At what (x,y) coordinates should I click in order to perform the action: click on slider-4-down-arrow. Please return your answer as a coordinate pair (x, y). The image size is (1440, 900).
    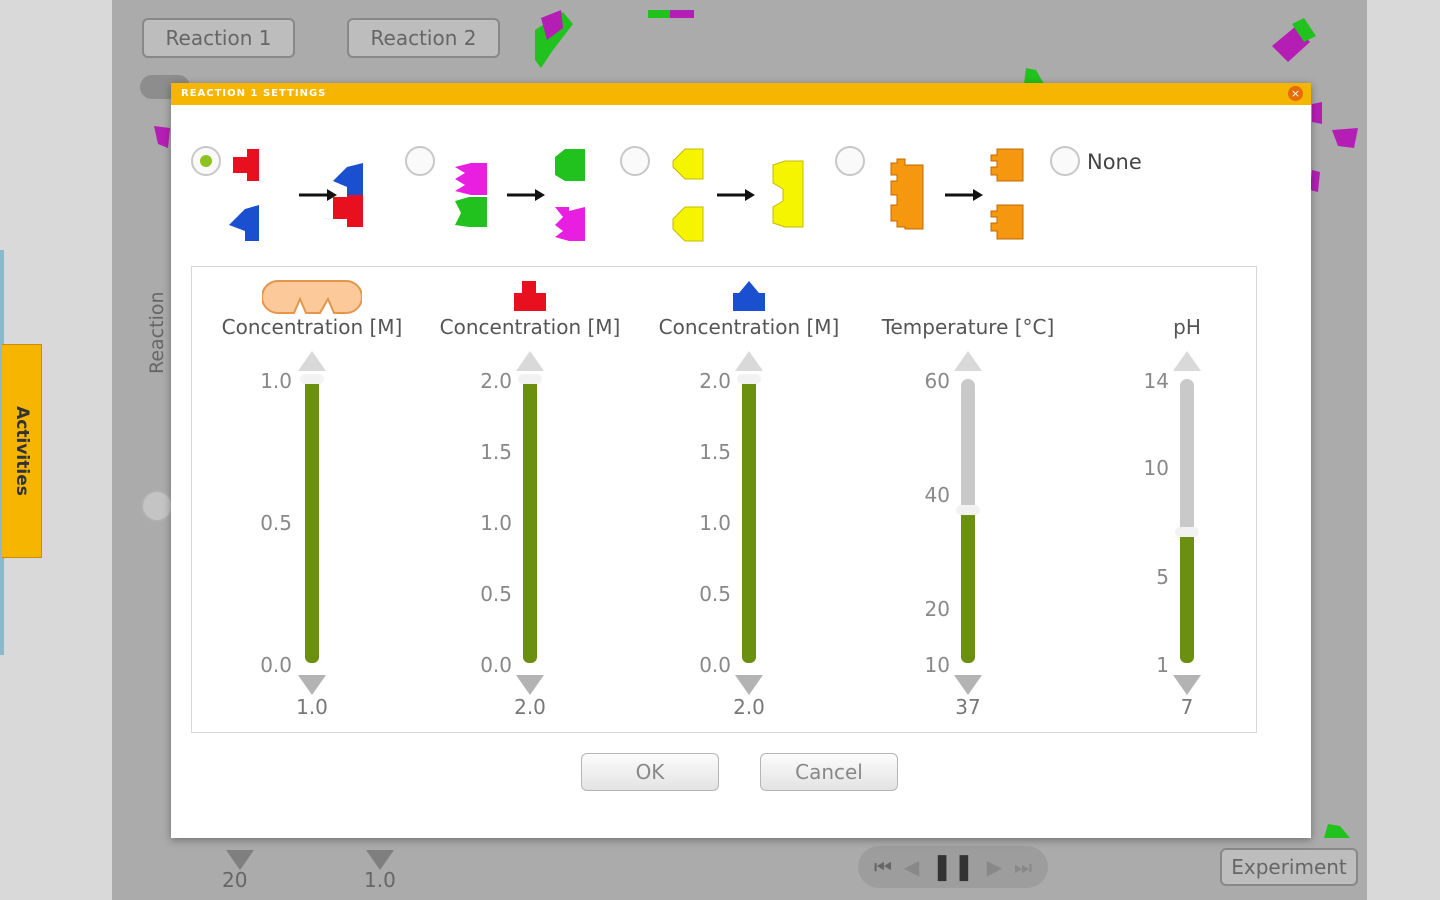
    Looking at the image, I should click on (968, 685).